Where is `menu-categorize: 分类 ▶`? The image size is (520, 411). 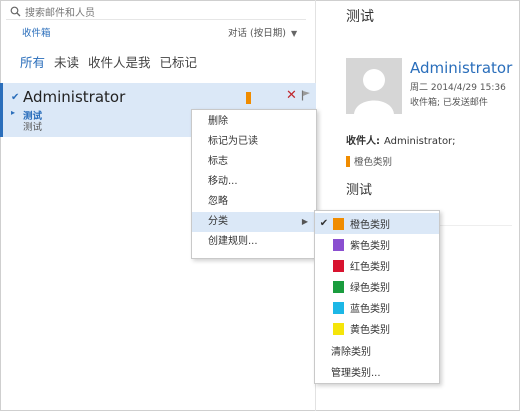 menu-categorize: 分类 ▶ is located at coordinates (254, 222).